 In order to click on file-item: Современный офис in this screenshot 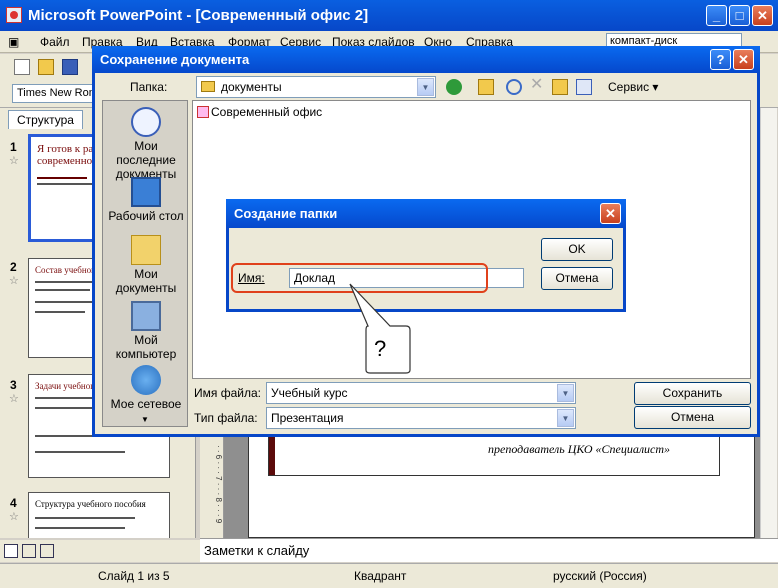, I will do `click(259, 112)`.